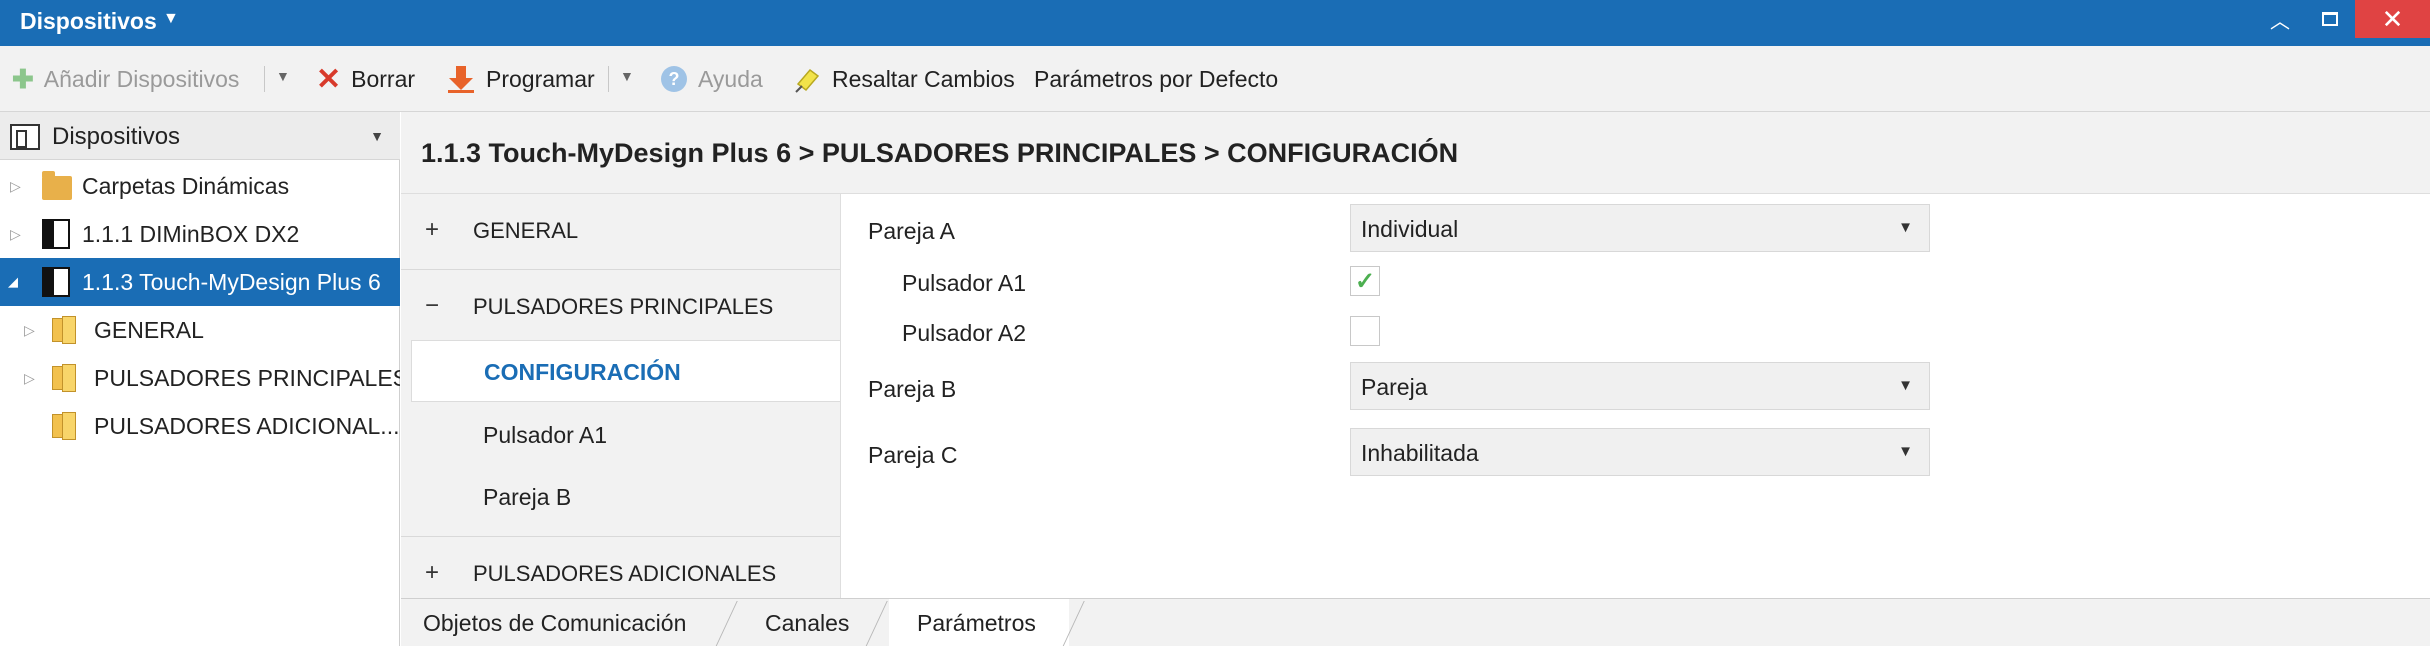 Image resolution: width=2430 pixels, height=646 pixels. What do you see at coordinates (582, 372) in the screenshot?
I see `param-item-label: CONFIGURACIÓN` at bounding box center [582, 372].